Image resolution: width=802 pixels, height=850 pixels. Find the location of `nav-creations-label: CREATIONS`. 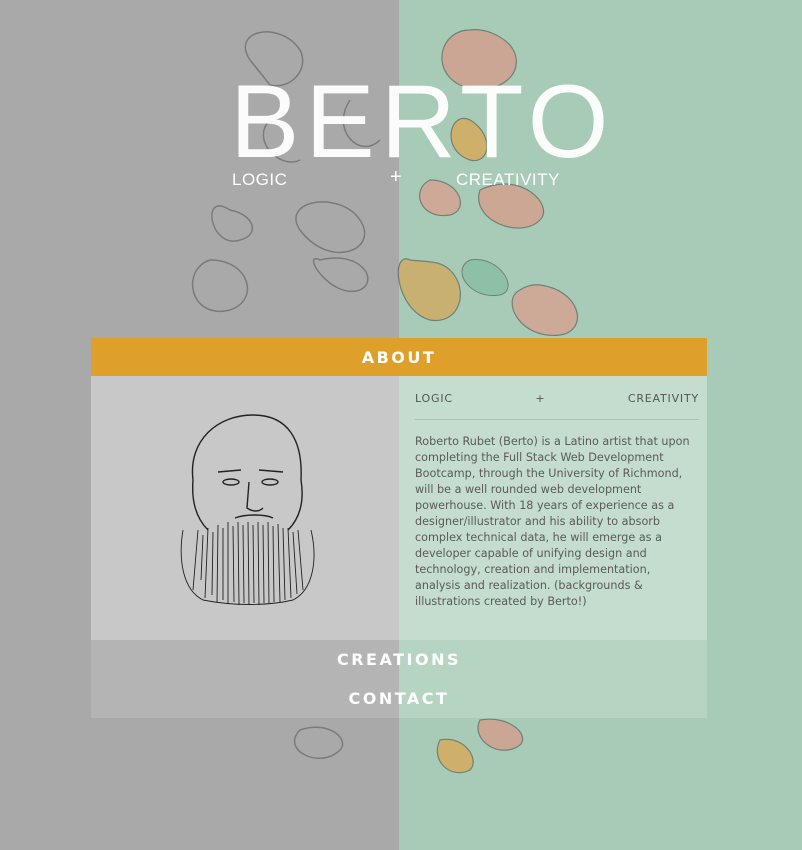

nav-creations-label: CREATIONS is located at coordinates (398, 659).